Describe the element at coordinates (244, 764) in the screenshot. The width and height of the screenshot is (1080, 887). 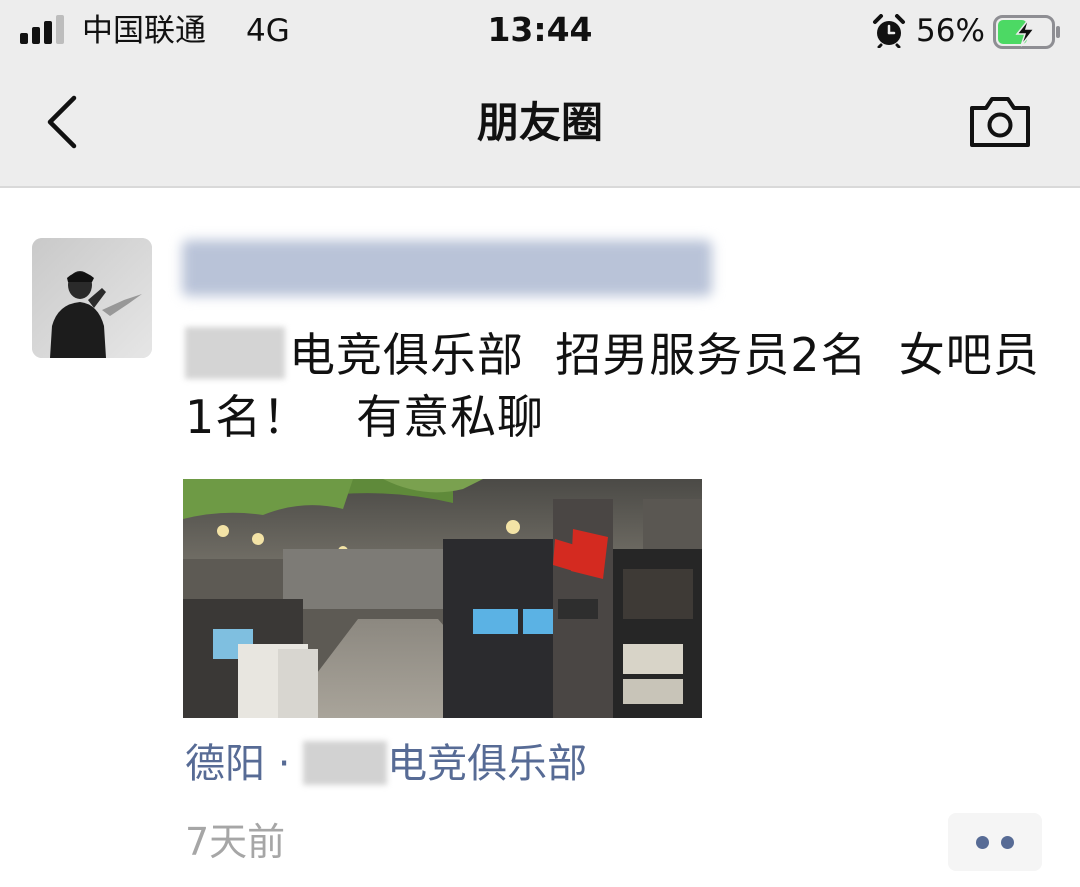
I see `location-city: 德阳 ·` at that location.